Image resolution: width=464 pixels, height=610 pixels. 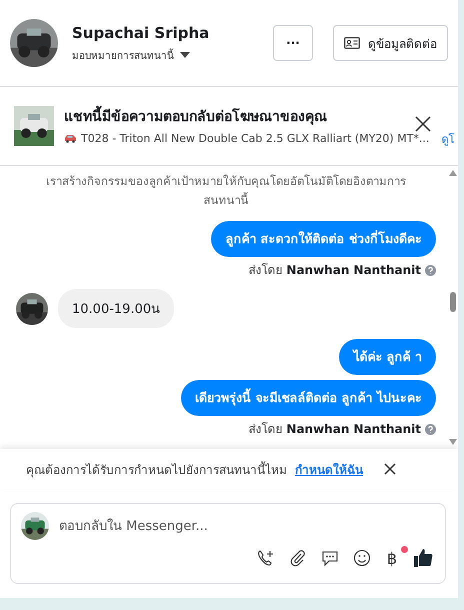 I want to click on assign-dropdown: มอบหมายการสนทนานี้, so click(x=172, y=55).